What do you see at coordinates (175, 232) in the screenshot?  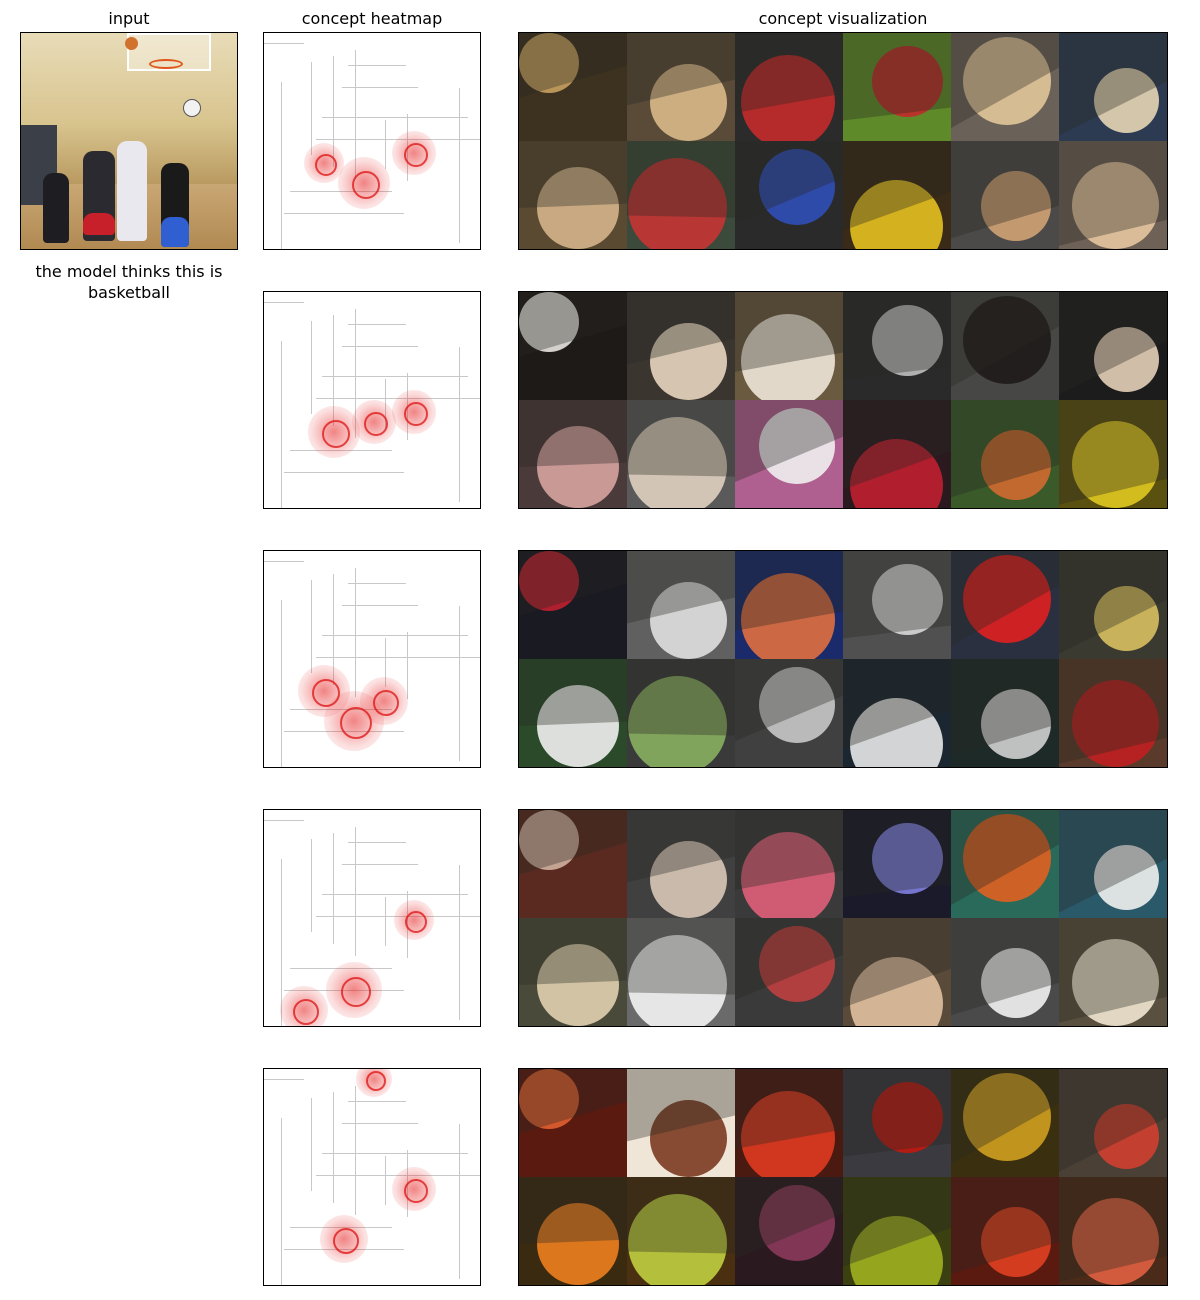 I see `player-4-shorts` at bounding box center [175, 232].